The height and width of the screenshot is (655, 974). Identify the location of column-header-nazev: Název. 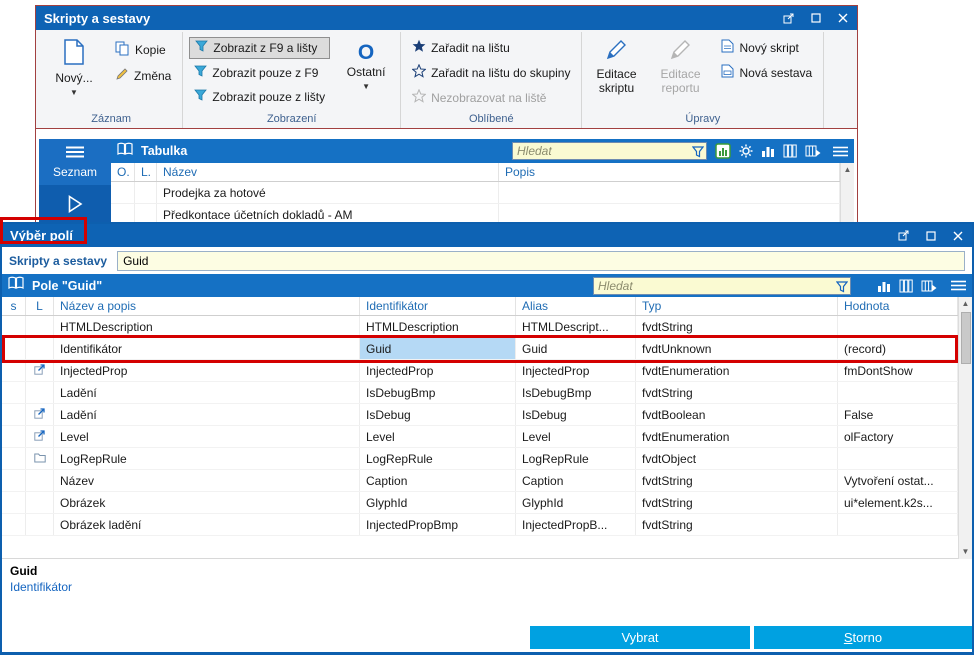
(328, 172).